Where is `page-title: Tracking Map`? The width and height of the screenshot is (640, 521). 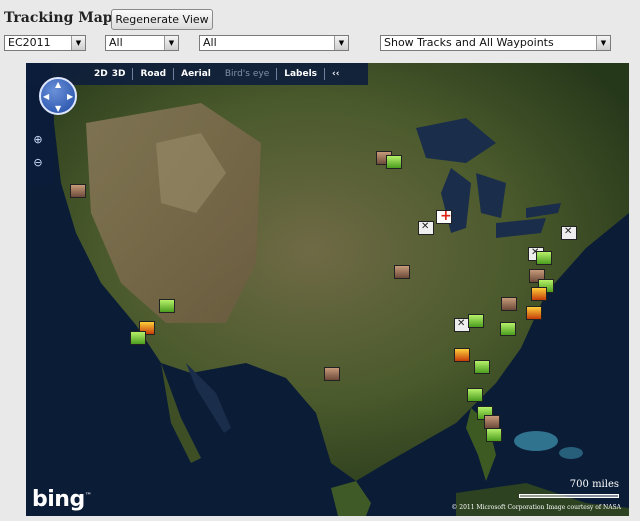 page-title: Tracking Map is located at coordinates (58, 18).